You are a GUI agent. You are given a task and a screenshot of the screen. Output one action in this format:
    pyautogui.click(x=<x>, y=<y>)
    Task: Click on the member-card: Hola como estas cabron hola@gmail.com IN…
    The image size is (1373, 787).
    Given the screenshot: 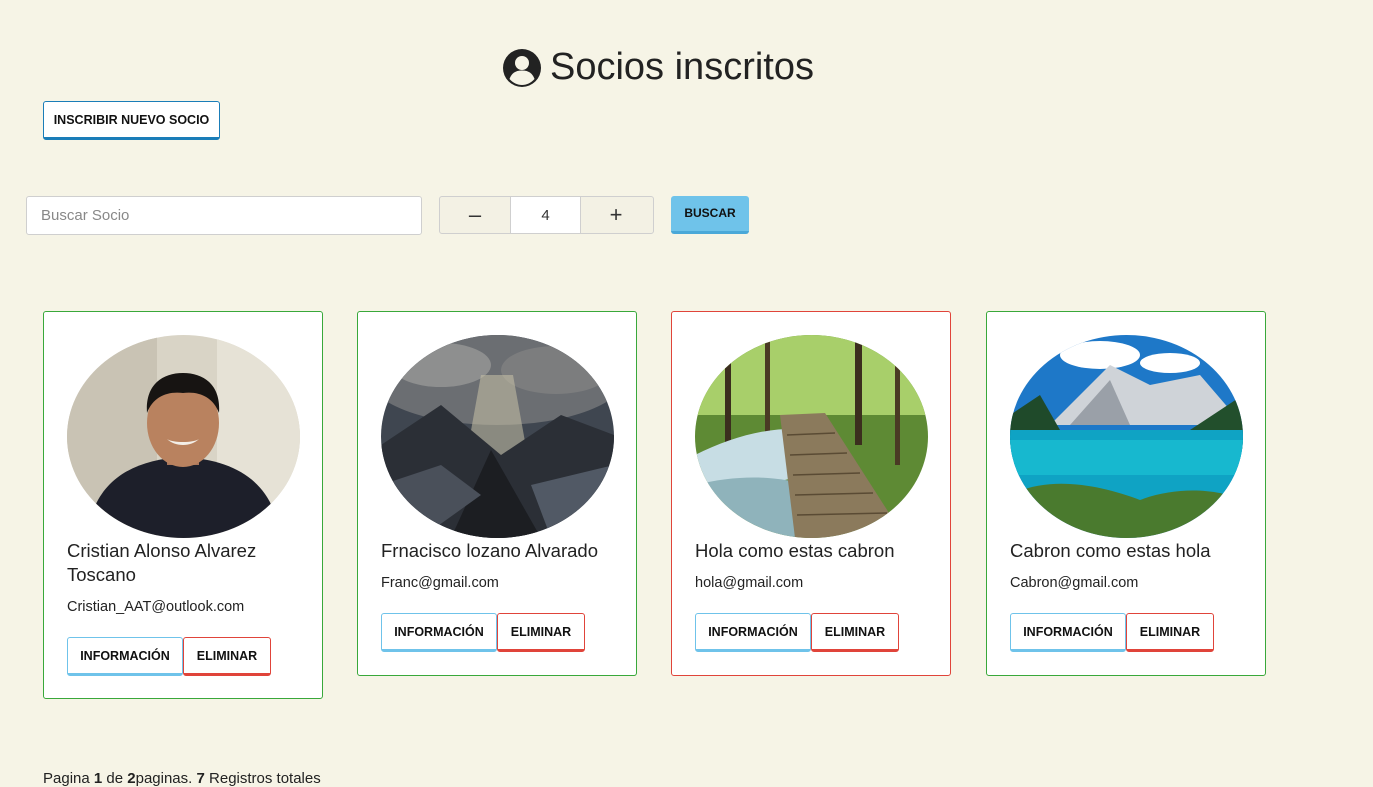 What is the action you would take?
    pyautogui.click(x=811, y=493)
    